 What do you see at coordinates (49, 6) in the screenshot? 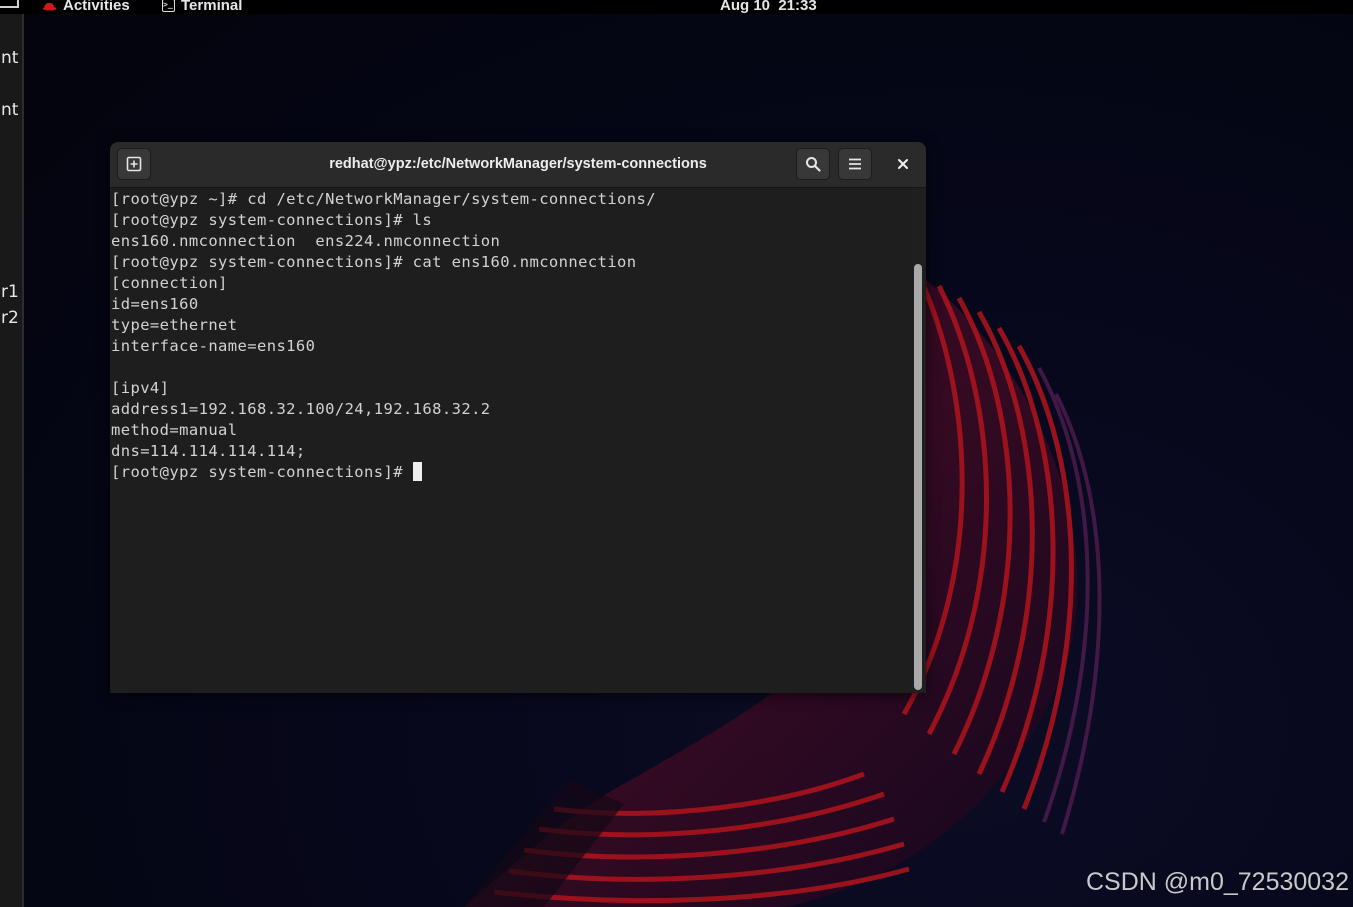
I see `redhat-logo-icon` at bounding box center [49, 6].